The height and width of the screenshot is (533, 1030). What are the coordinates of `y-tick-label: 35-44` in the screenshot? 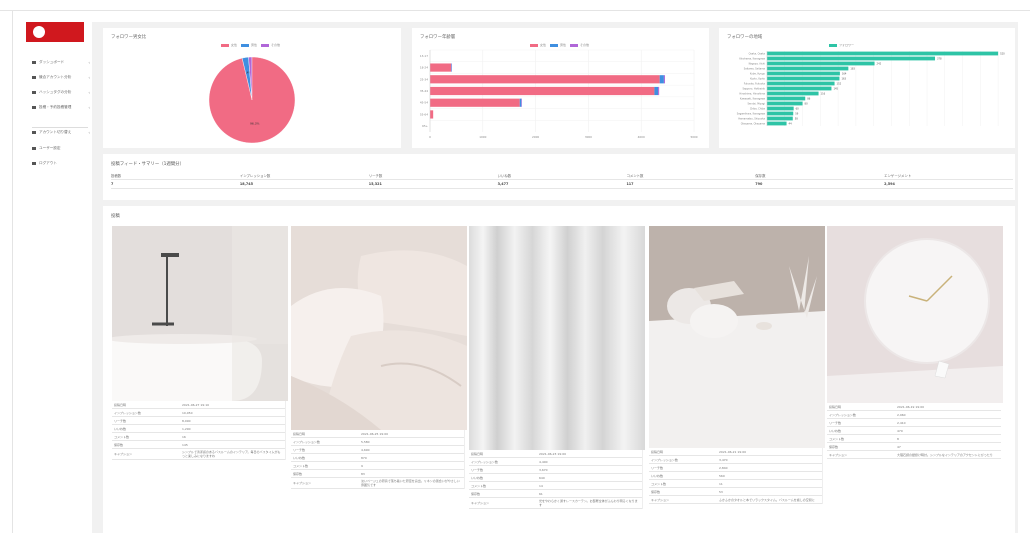 It's located at (424, 91).